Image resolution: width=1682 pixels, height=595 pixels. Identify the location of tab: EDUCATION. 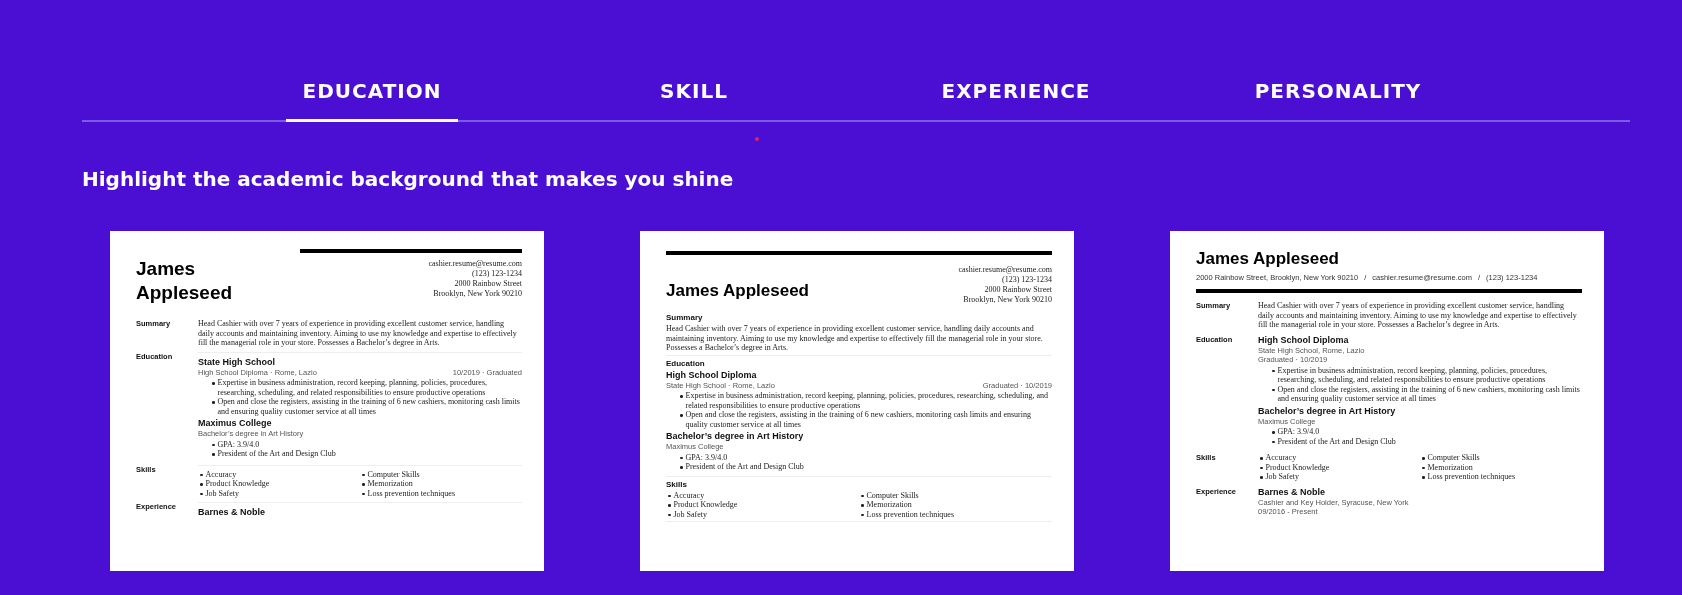
(372, 97).